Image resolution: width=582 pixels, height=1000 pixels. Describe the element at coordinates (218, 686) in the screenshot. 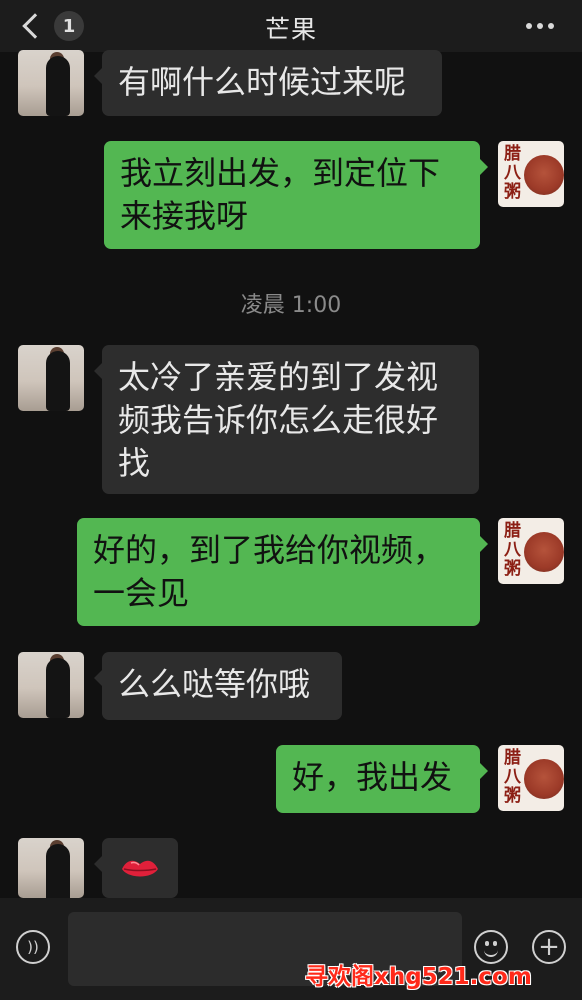

I see `message-bubble-incoming: 么么哒等你哦` at that location.